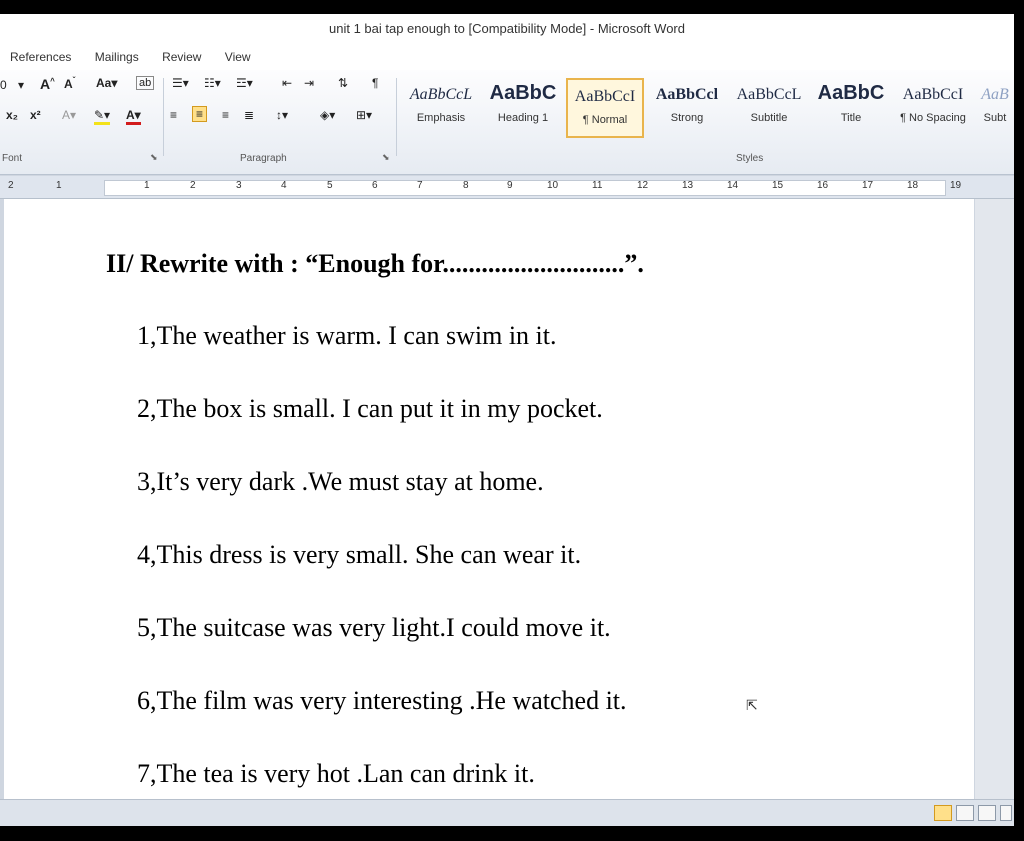 The width and height of the screenshot is (1024, 841). What do you see at coordinates (994, 499) in the screenshot?
I see `vertical-scrollbar` at bounding box center [994, 499].